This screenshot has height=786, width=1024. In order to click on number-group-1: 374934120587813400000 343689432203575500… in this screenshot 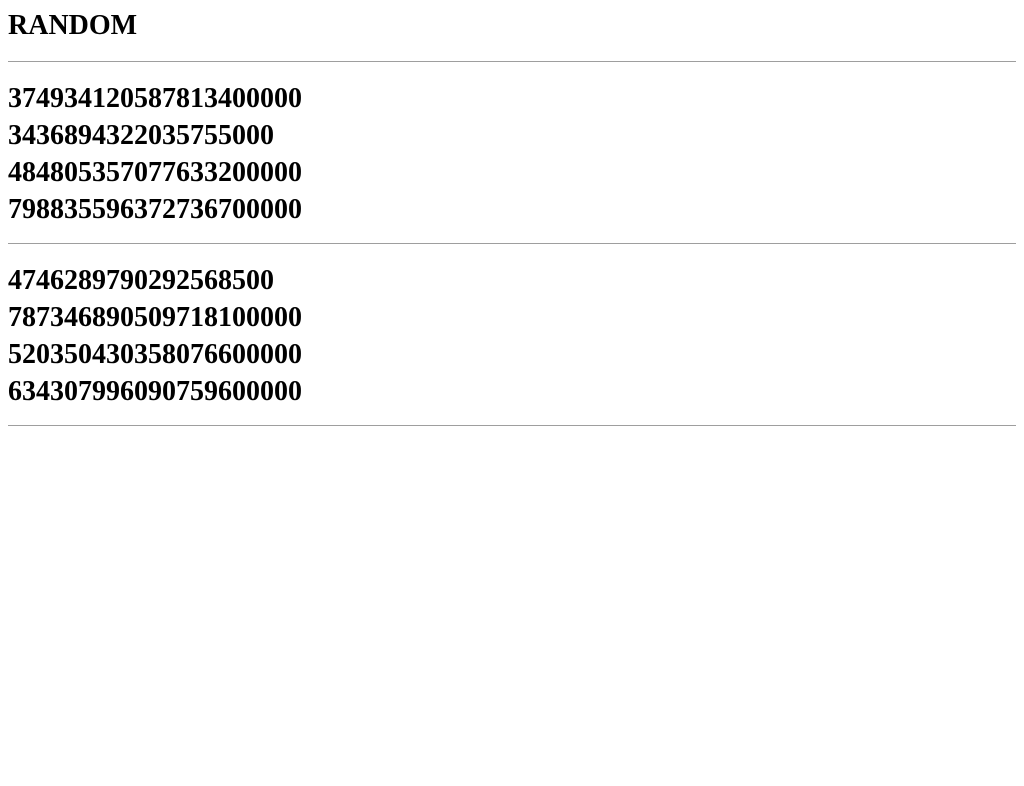, I will do `click(155, 154)`.